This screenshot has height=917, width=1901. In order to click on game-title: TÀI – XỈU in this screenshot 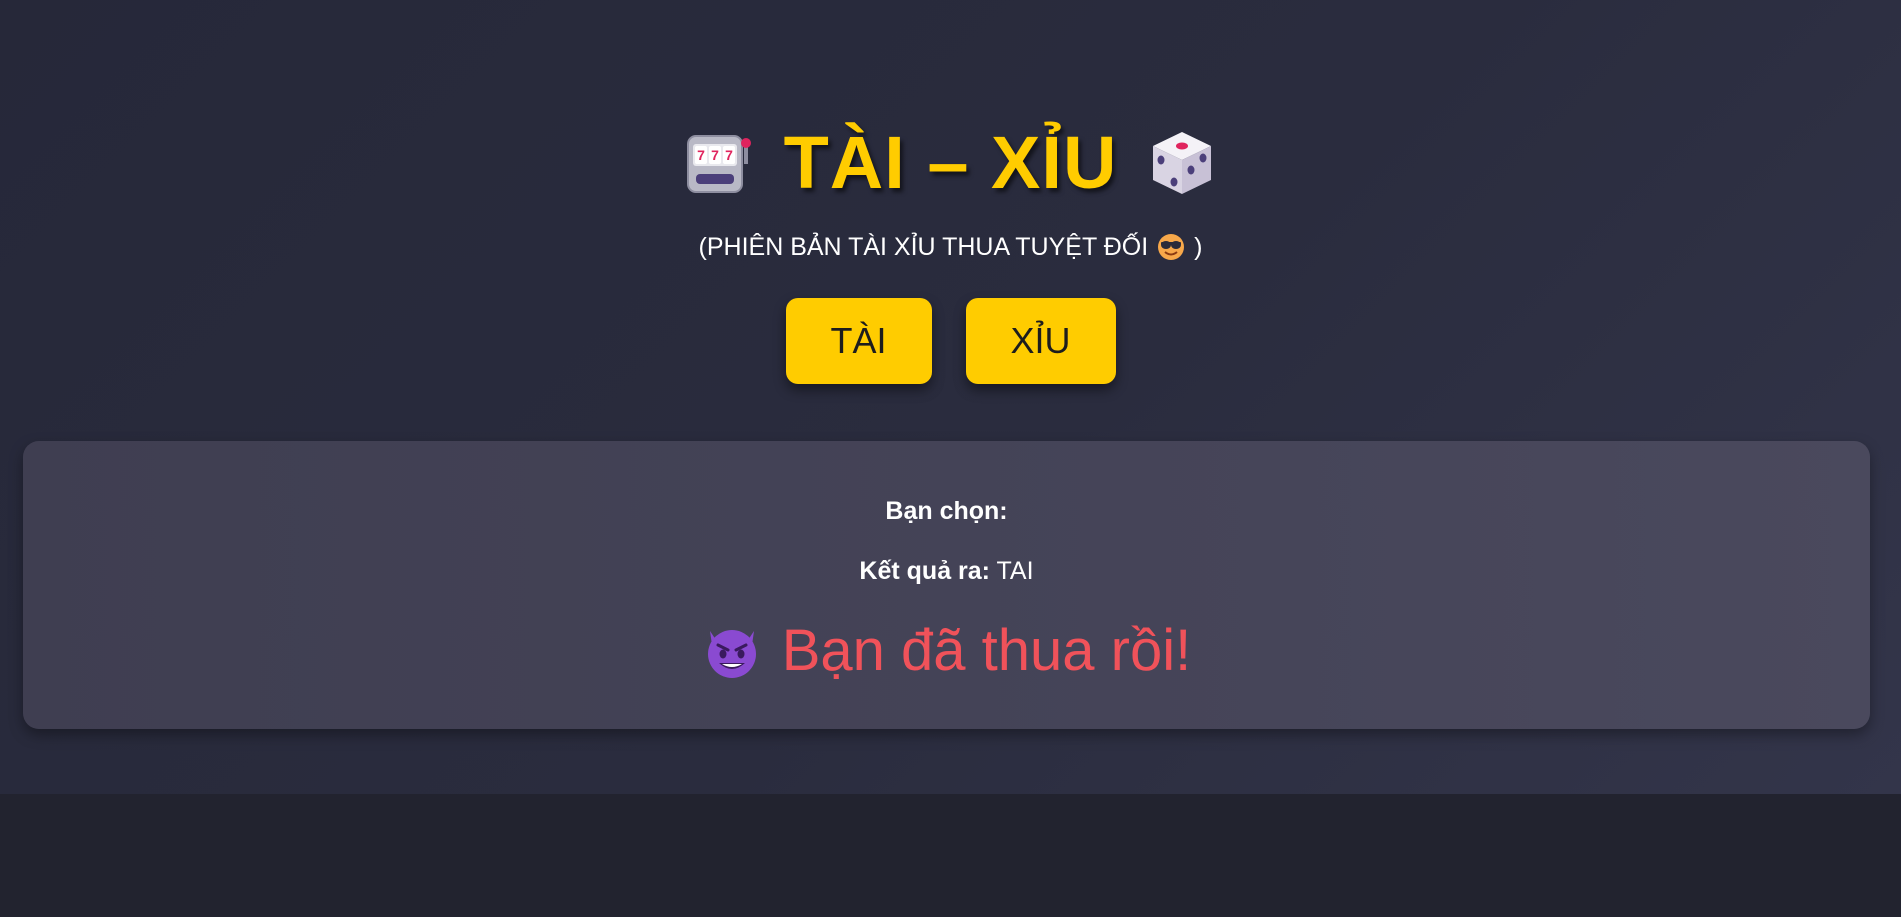, I will do `click(950, 162)`.